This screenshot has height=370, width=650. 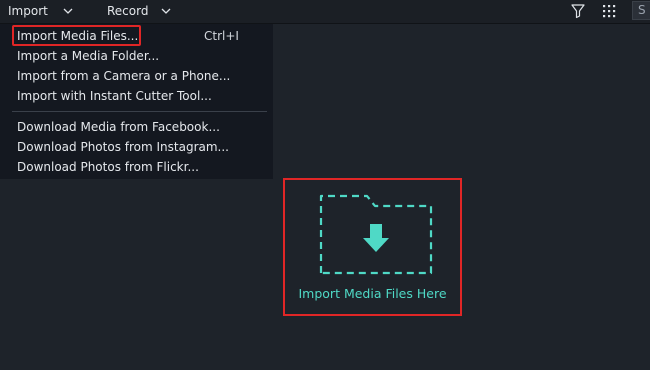 I want to click on import-drop-zone: Import Media Files Here, so click(x=372, y=247).